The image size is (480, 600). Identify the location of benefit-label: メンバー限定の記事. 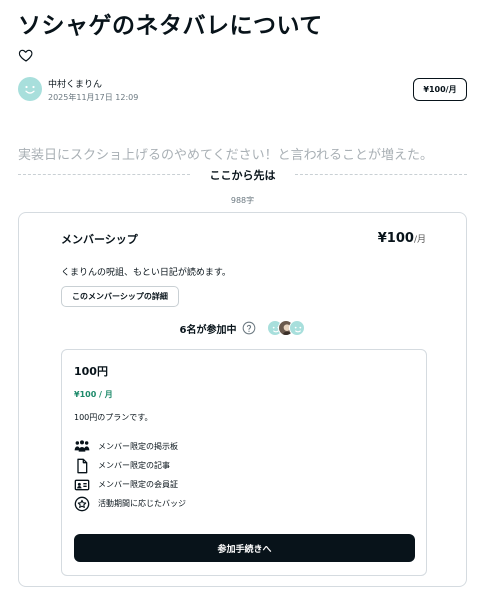
(134, 465).